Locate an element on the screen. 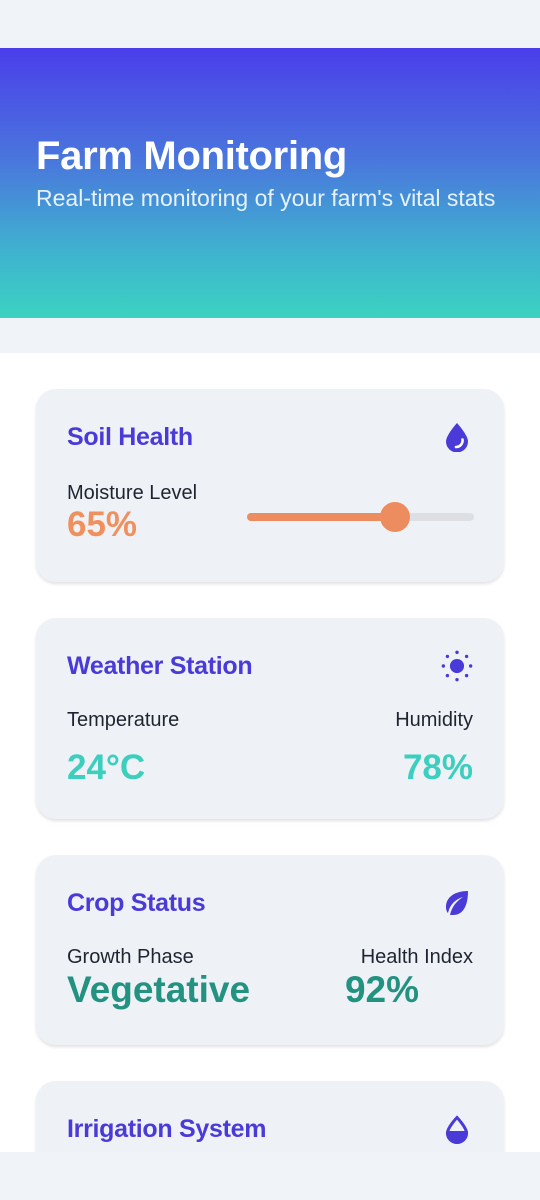 The width and height of the screenshot is (540, 1200). top-spacer is located at coordinates (270, 24).